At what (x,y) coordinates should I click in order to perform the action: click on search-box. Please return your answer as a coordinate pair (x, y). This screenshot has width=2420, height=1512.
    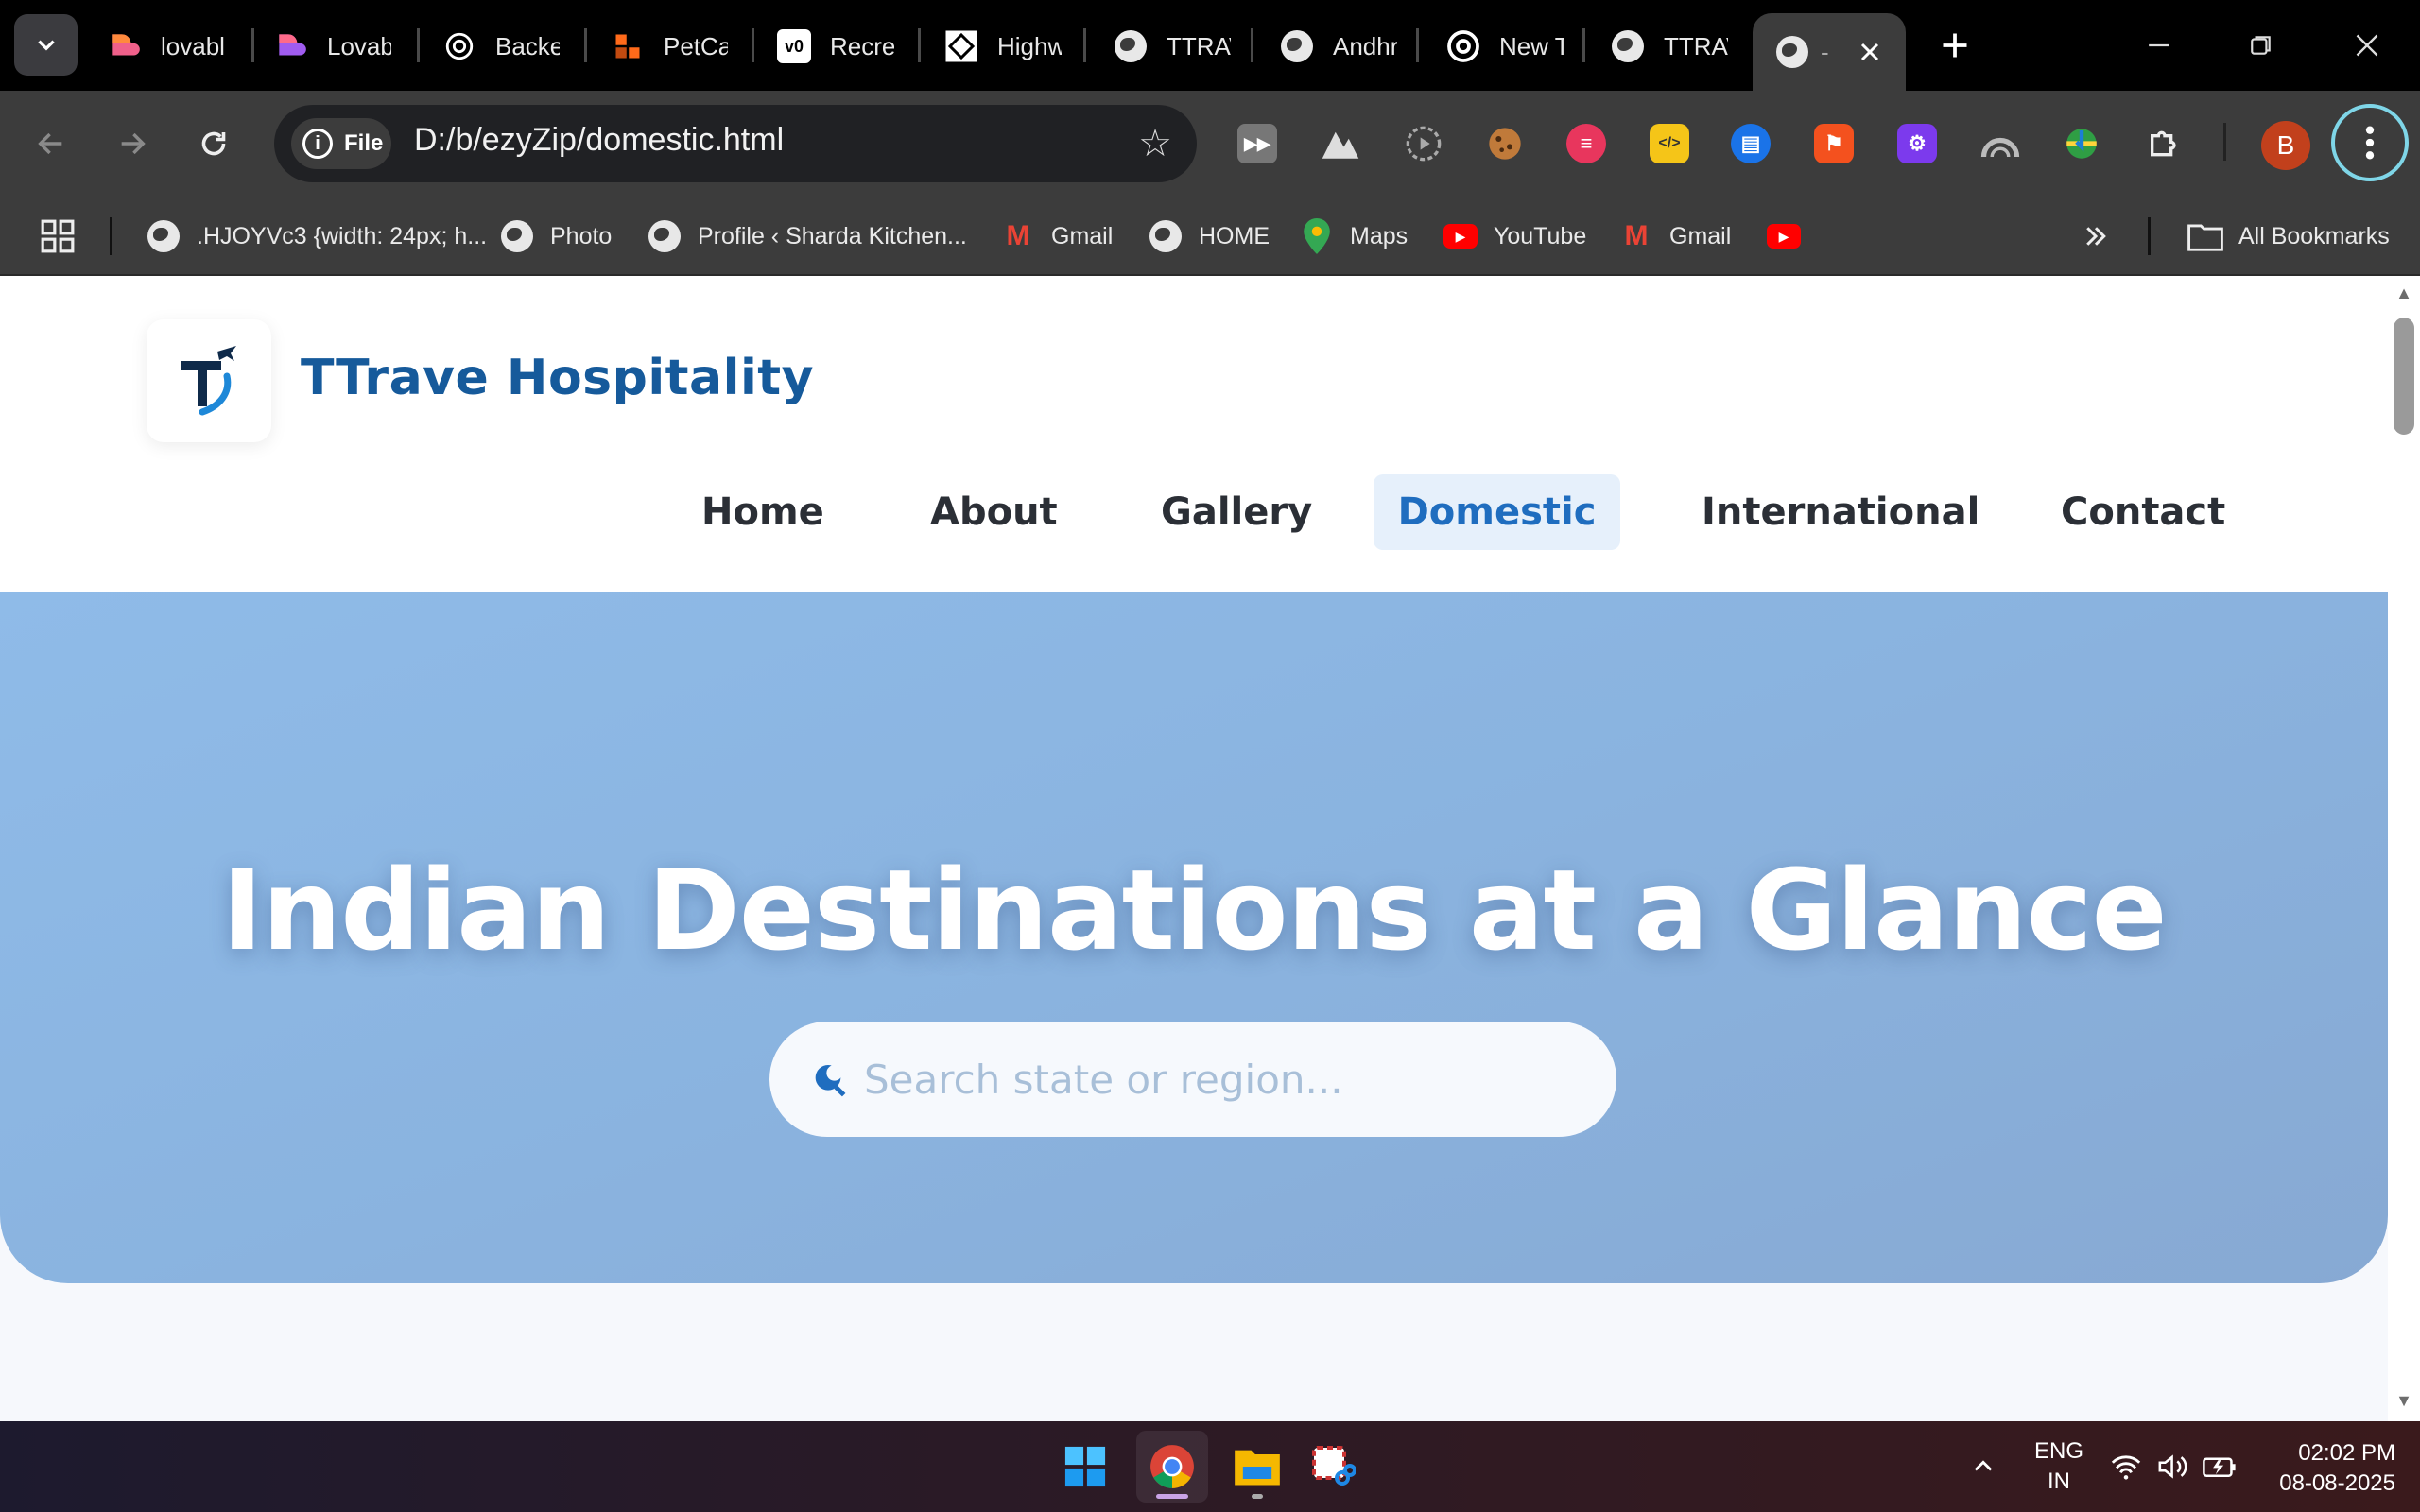
    Looking at the image, I should click on (1192, 1079).